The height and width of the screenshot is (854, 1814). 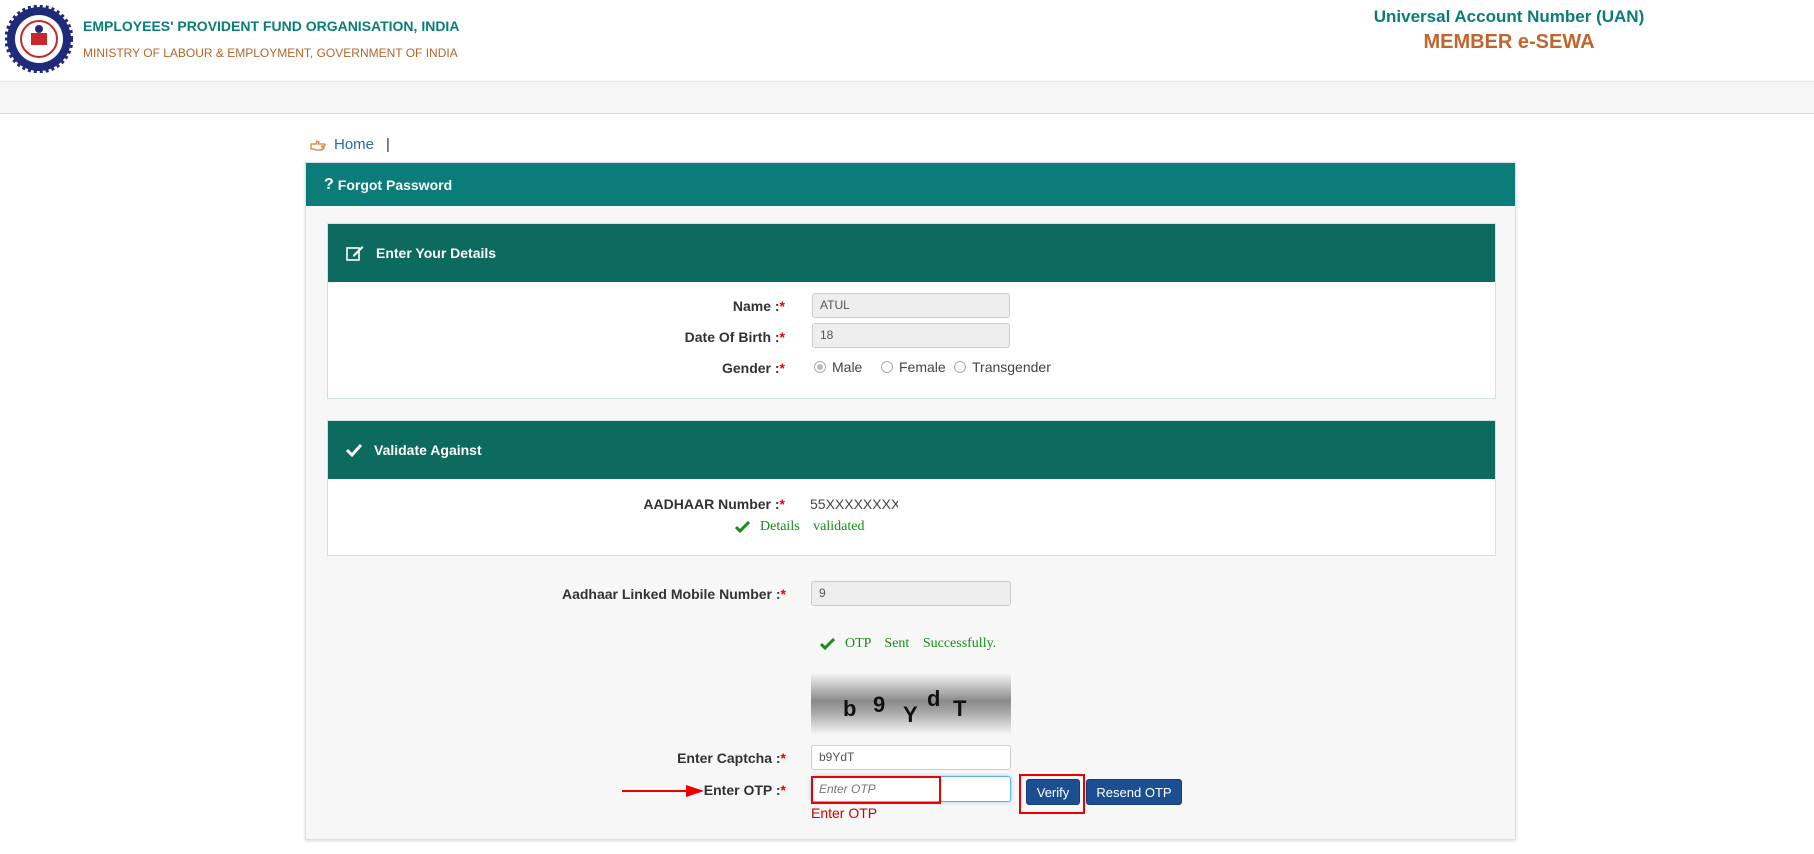 I want to click on details-validated-status: Details validated, so click(x=799, y=527).